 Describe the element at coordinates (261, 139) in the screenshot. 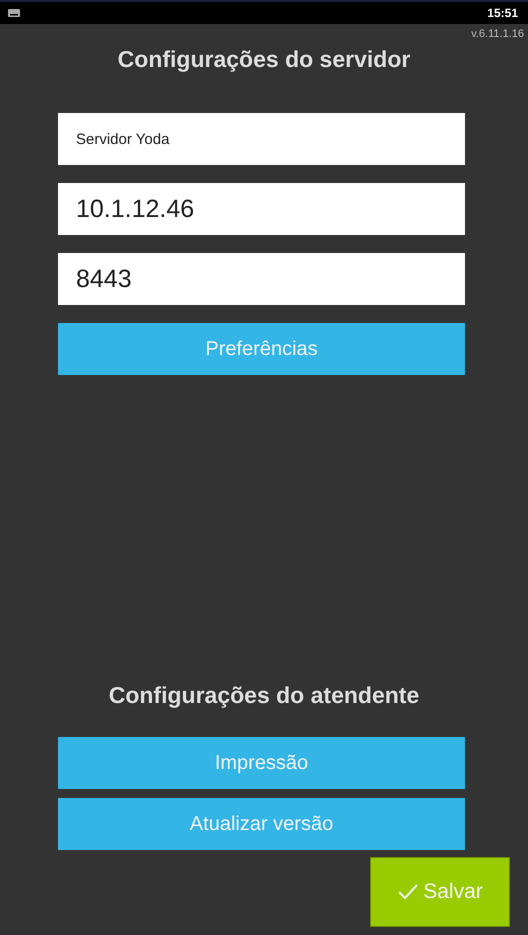

I see `text-field: Servidor Yoda` at that location.